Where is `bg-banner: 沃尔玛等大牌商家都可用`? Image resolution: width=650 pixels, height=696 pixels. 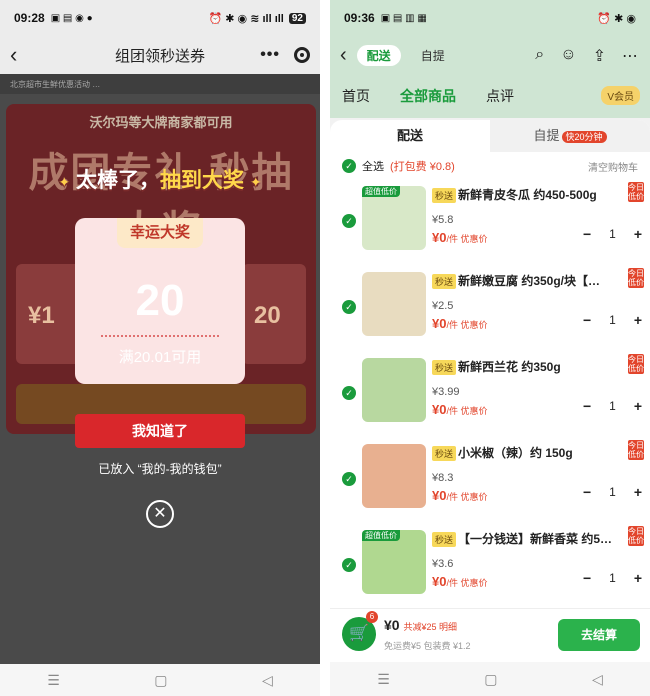 bg-banner: 沃尔玛等大牌商家都可用 is located at coordinates (161, 122).